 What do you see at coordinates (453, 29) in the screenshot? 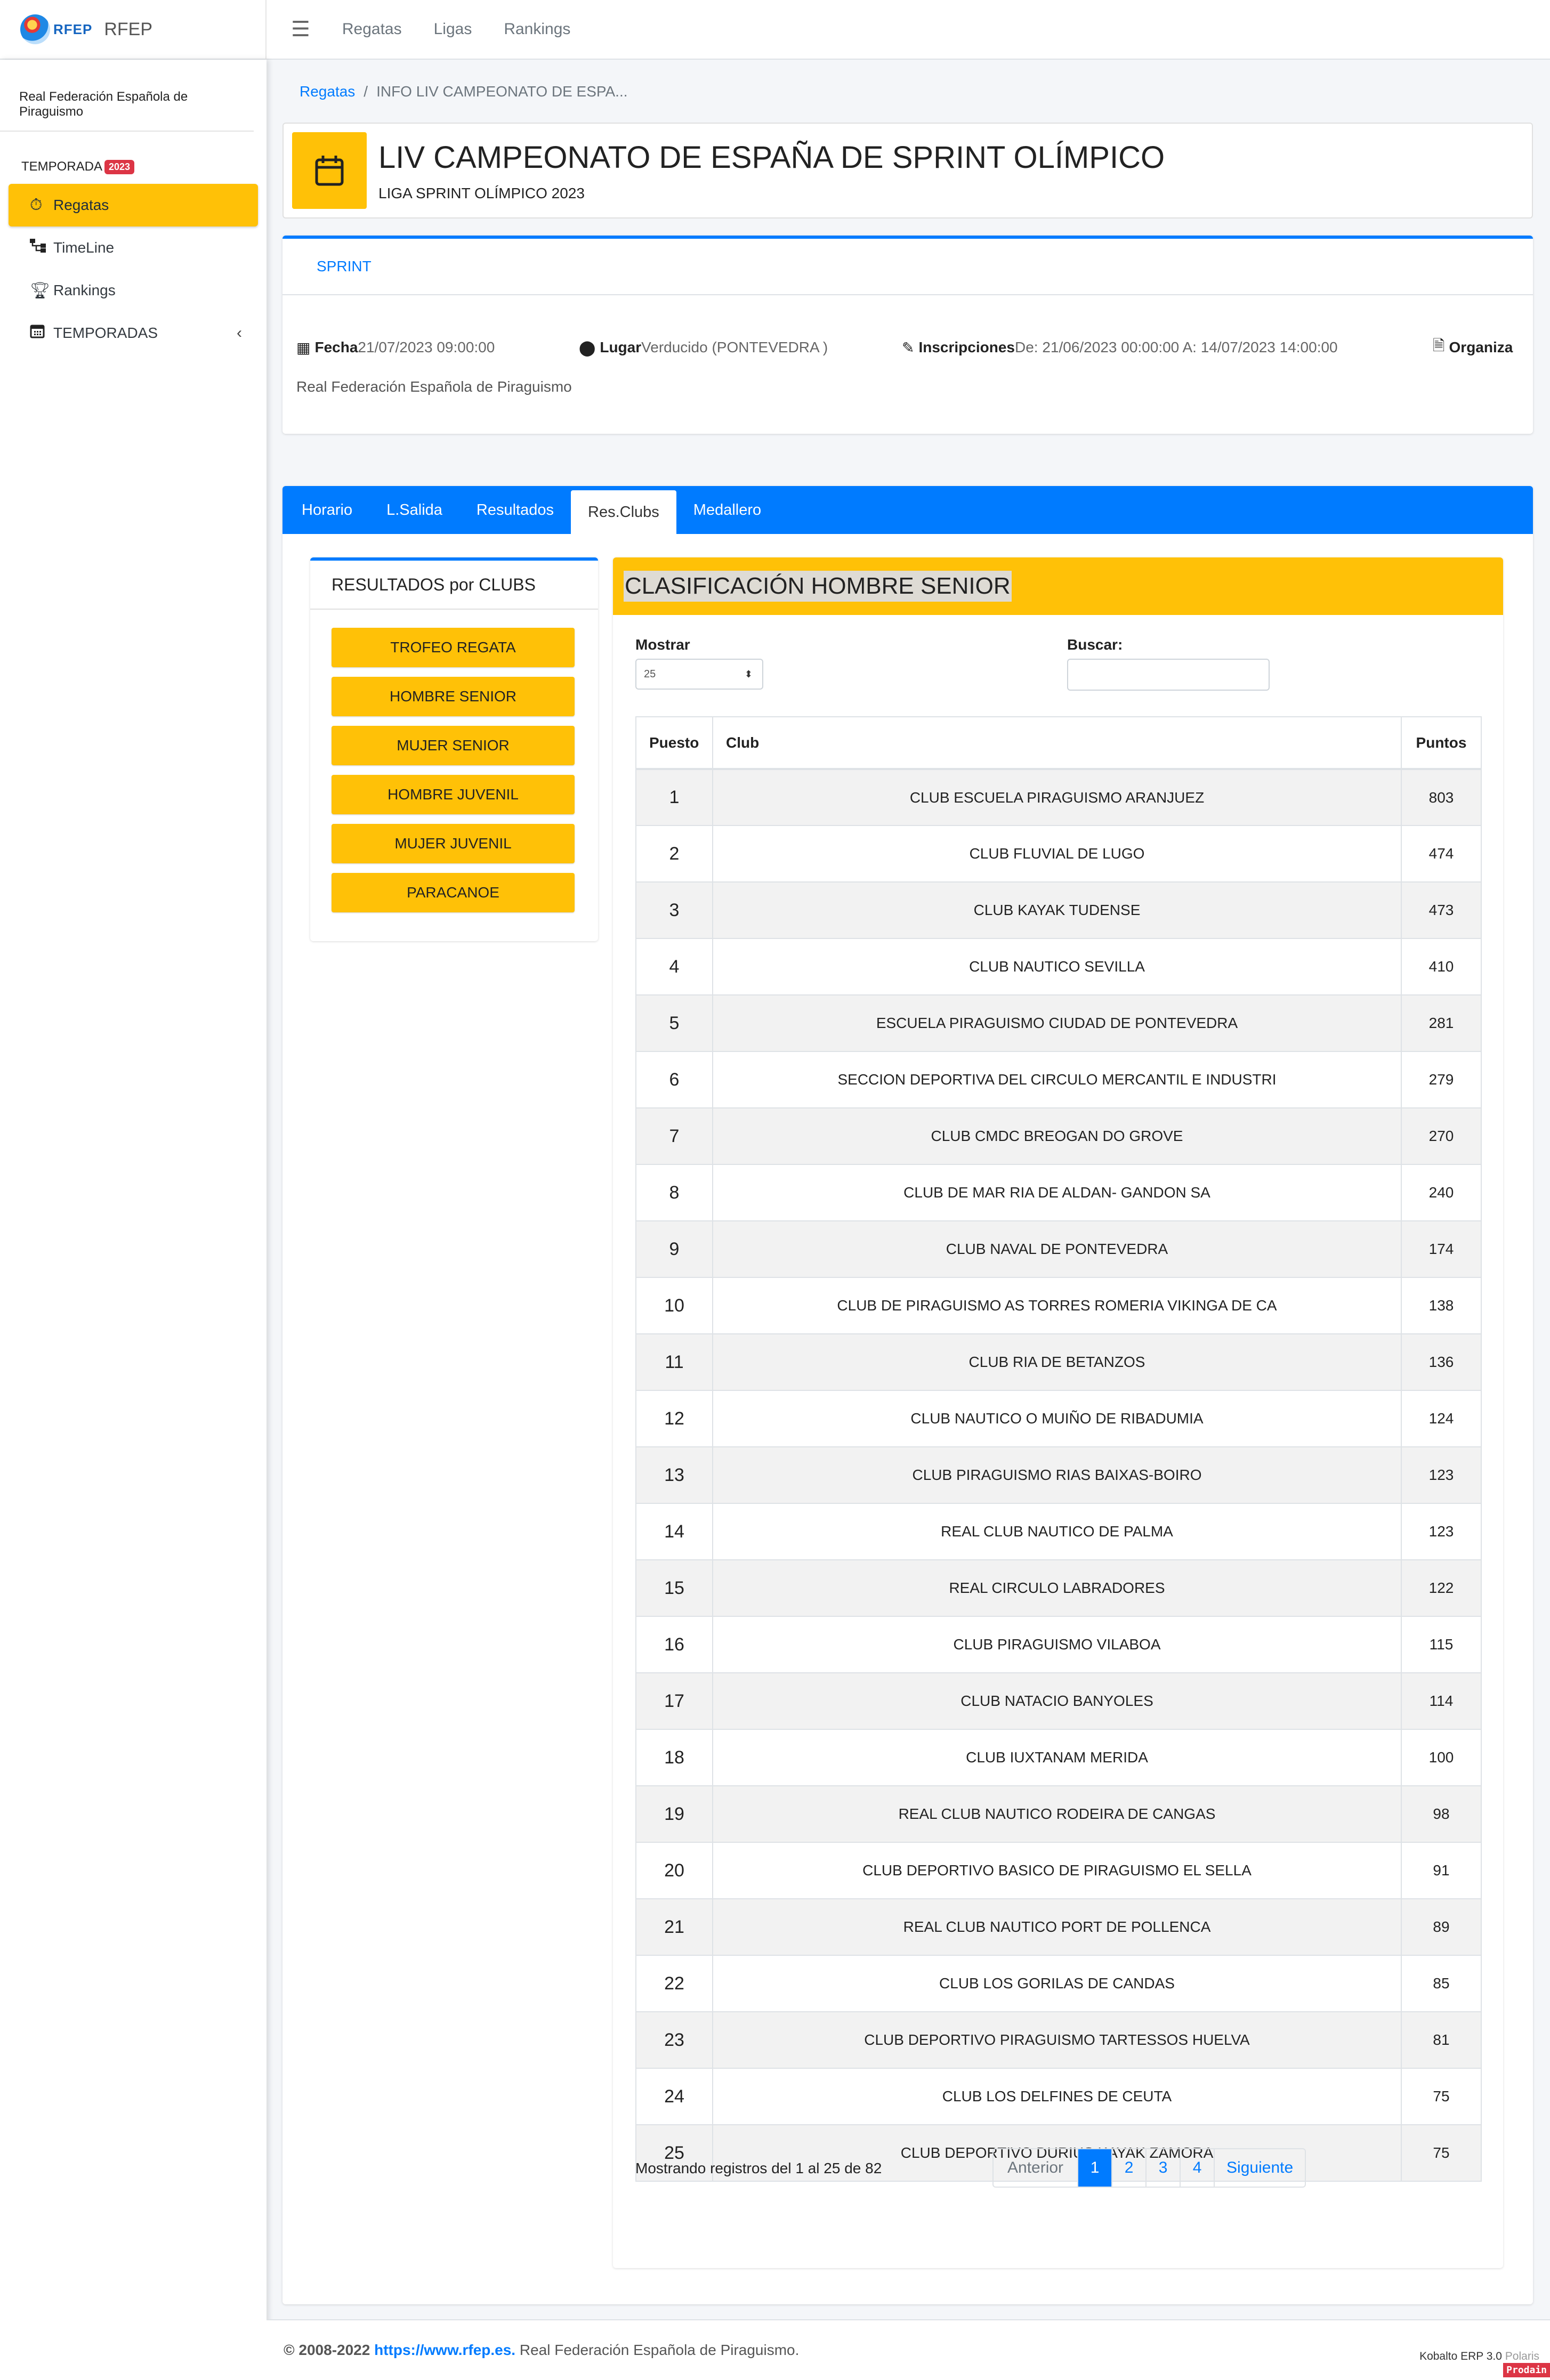
I see `nav-link-ligas: Ligas` at bounding box center [453, 29].